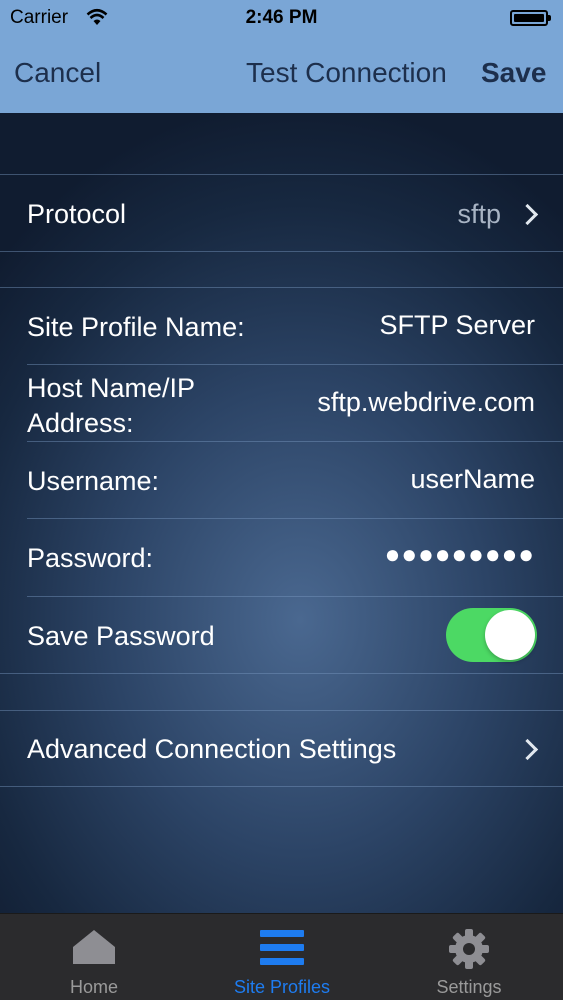  What do you see at coordinates (94, 947) in the screenshot?
I see `home-icon` at bounding box center [94, 947].